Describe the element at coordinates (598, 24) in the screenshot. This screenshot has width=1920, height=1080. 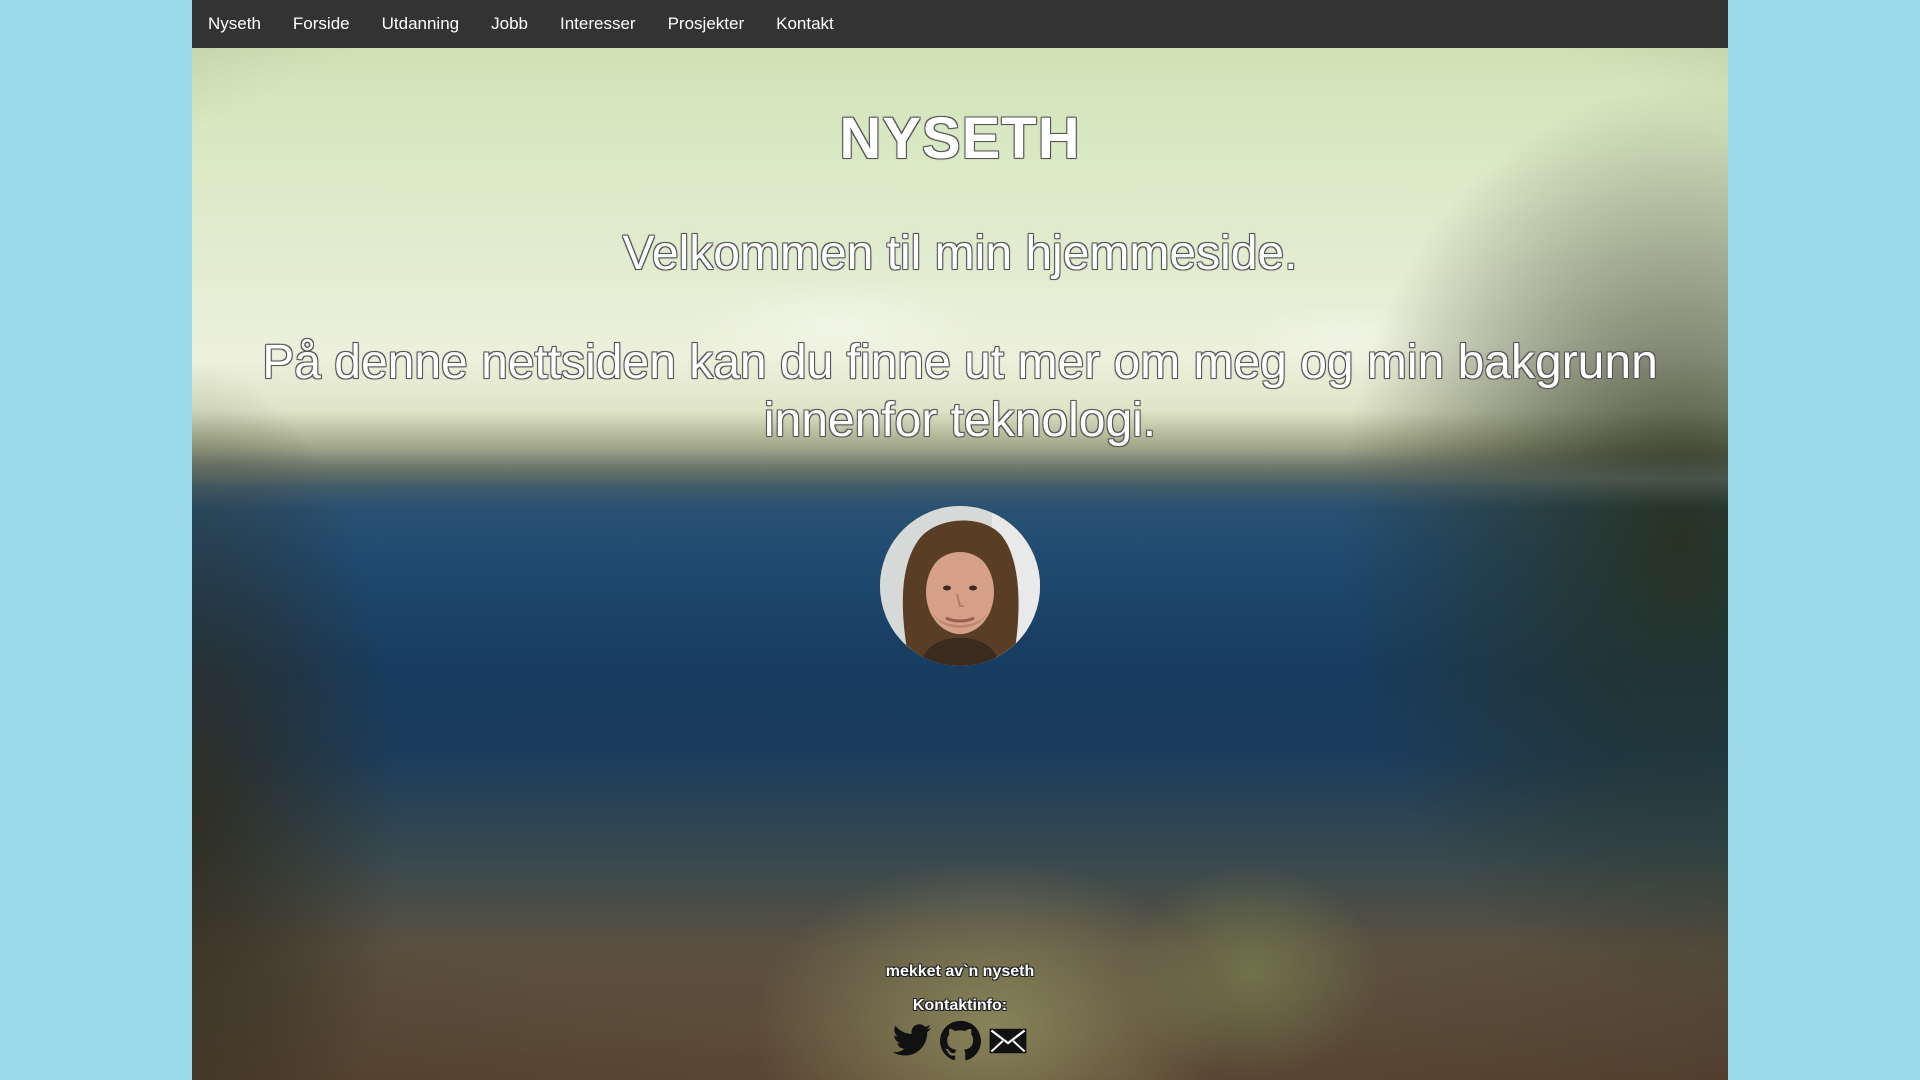
I see `nav-link-interesser: Interesser` at that location.